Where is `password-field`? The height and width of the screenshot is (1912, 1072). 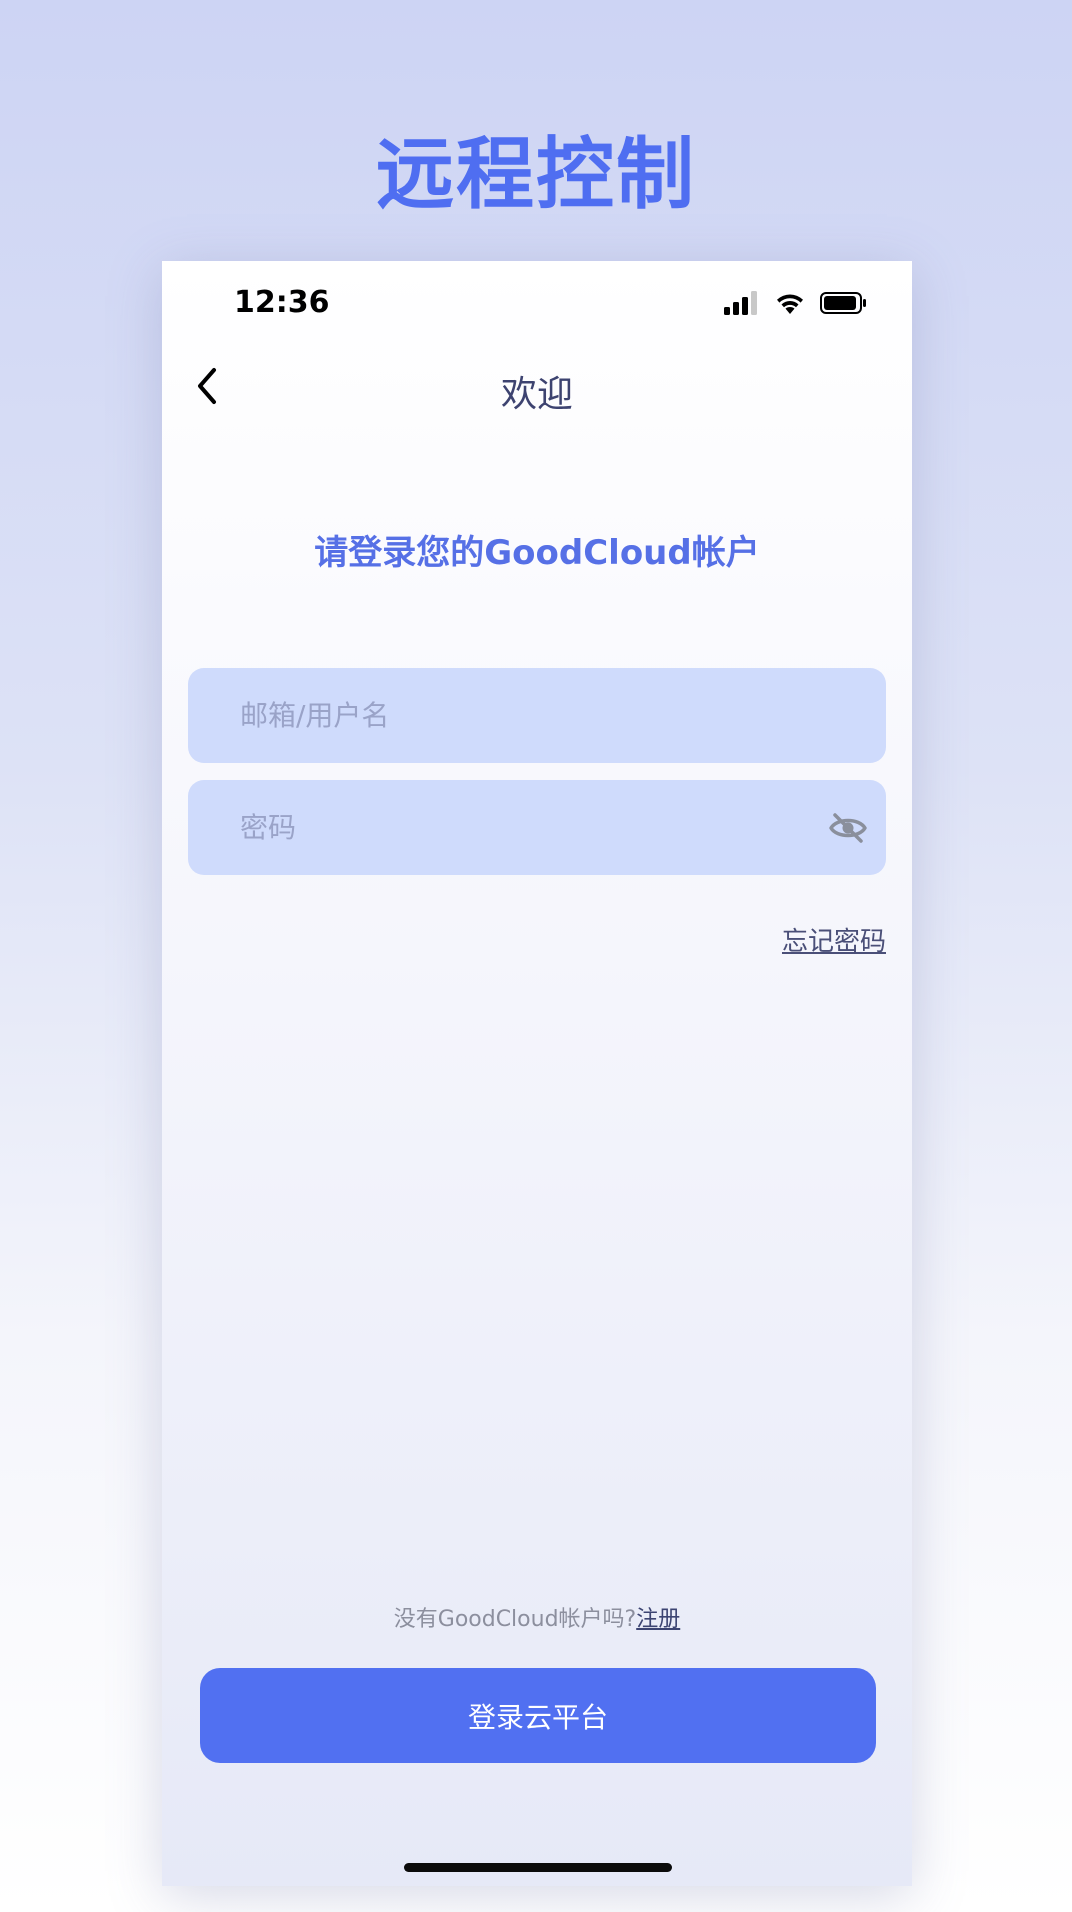 password-field is located at coordinates (537, 827).